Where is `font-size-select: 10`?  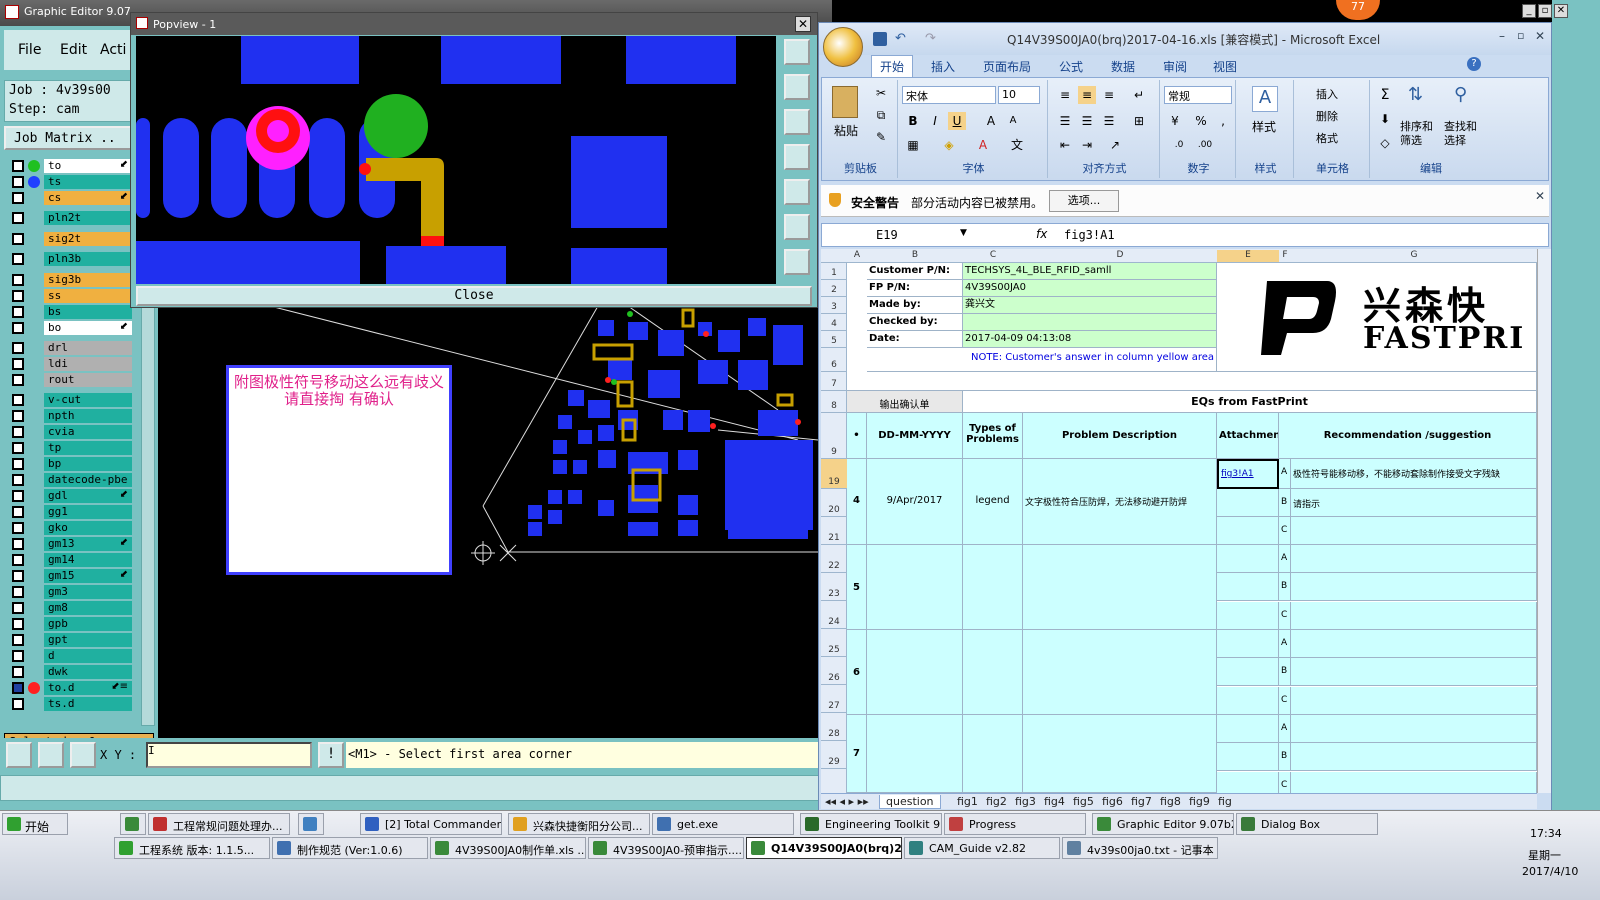 font-size-select: 10 is located at coordinates (1019, 95).